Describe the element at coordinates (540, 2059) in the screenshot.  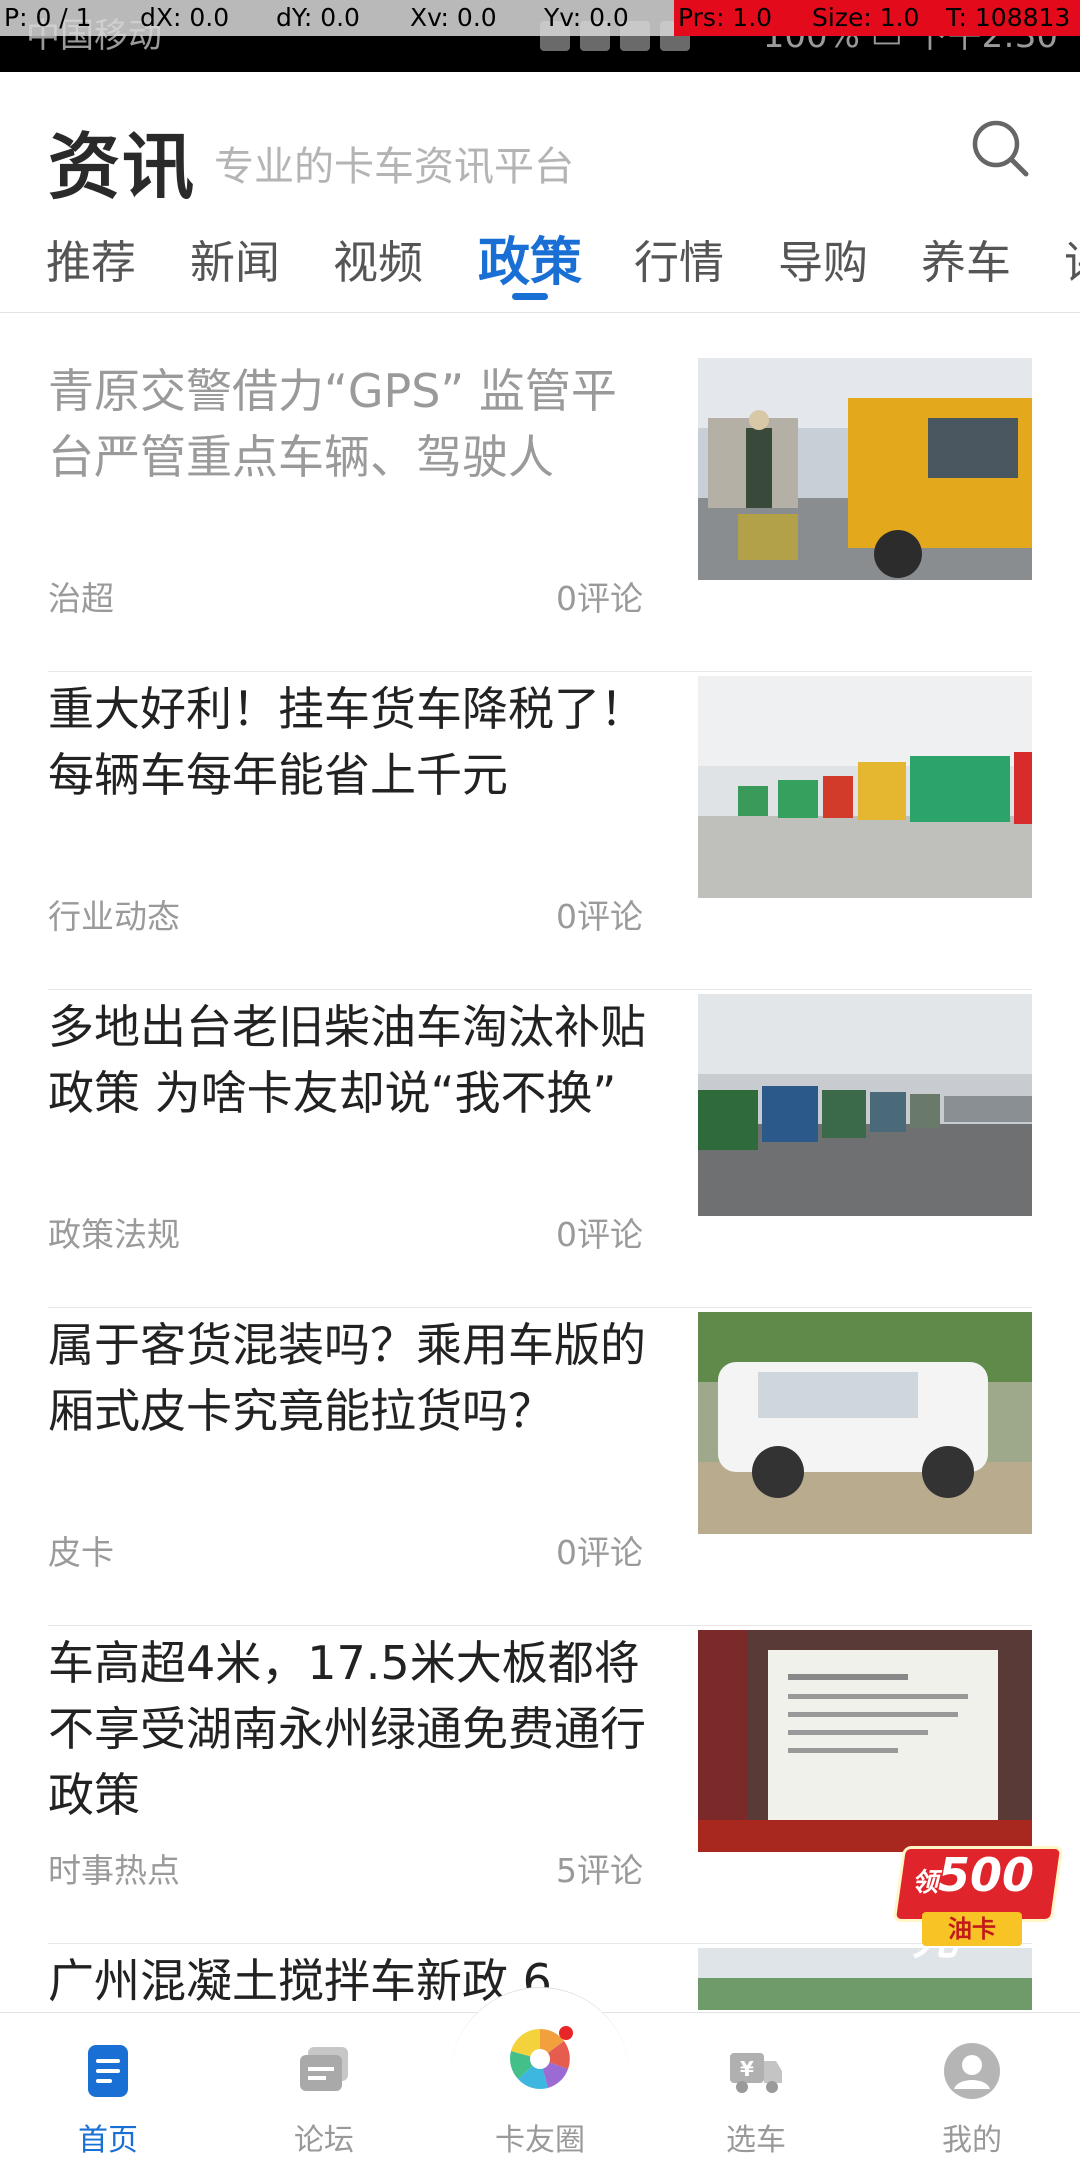
I see `pinwheel-icon` at that location.